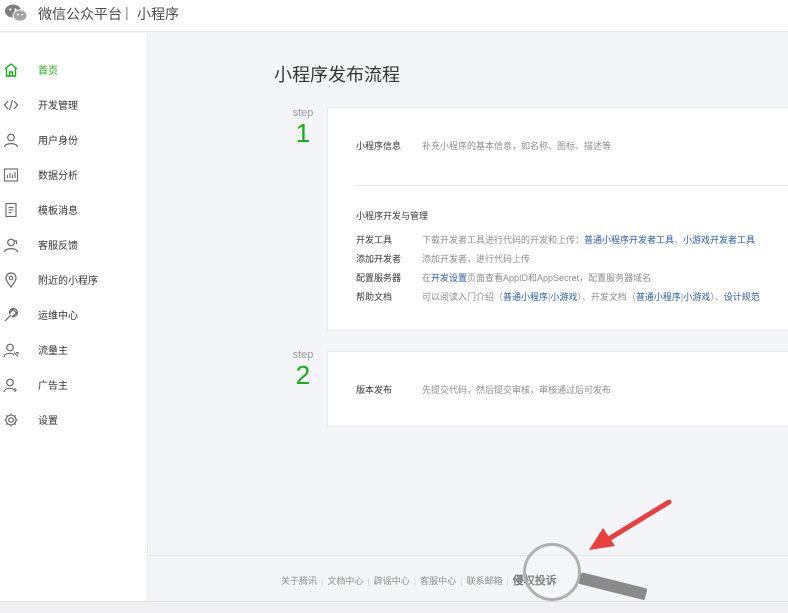 The image size is (788, 613). Describe the element at coordinates (394, 16) in the screenshot. I see `top-bar: 微信公众平台 | 小程序` at that location.